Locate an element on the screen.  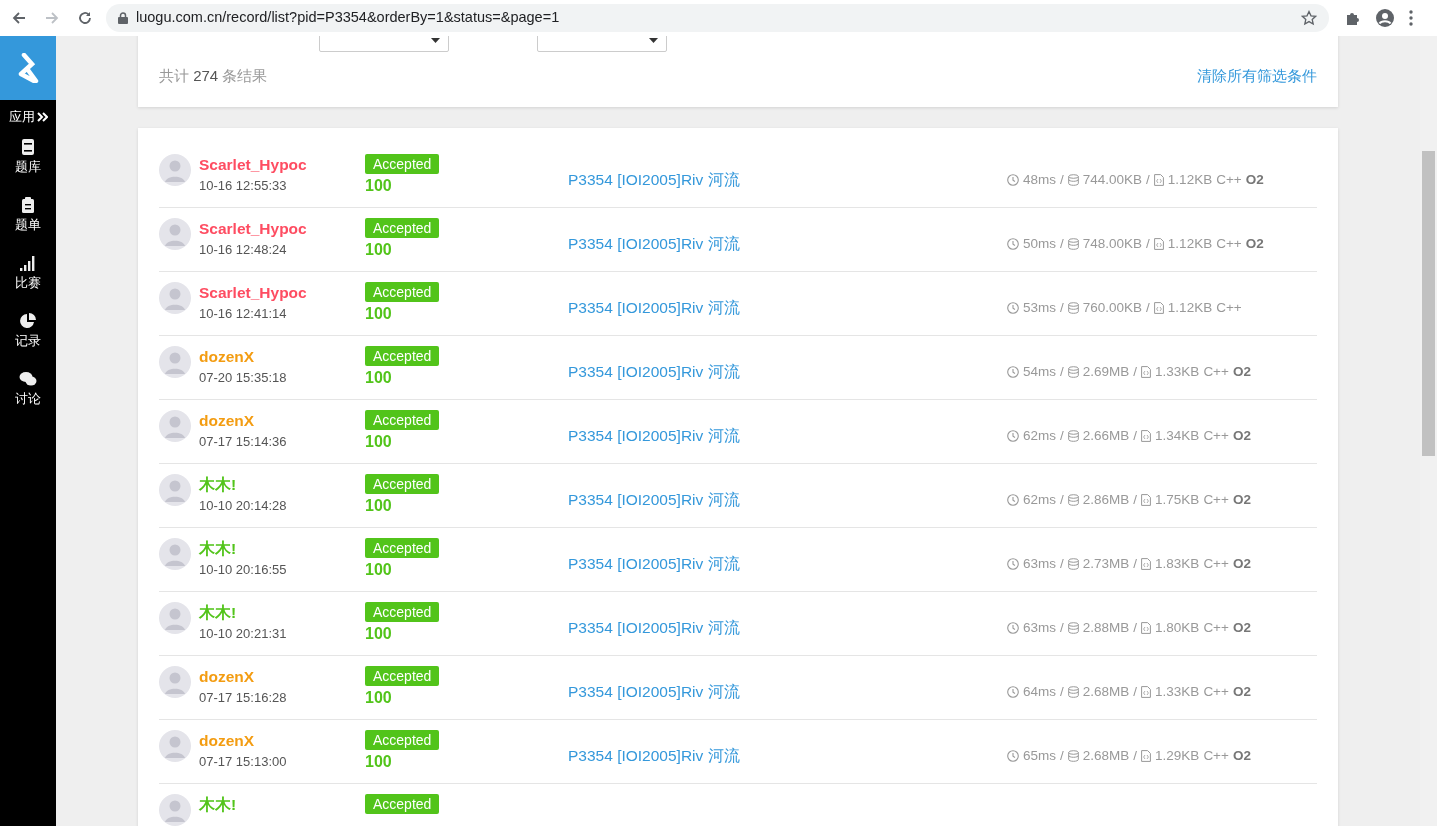
url-text: luogu.com.cn/record/list?pid=P3354&orderBy=1&status=&page=1 is located at coordinates (348, 18).